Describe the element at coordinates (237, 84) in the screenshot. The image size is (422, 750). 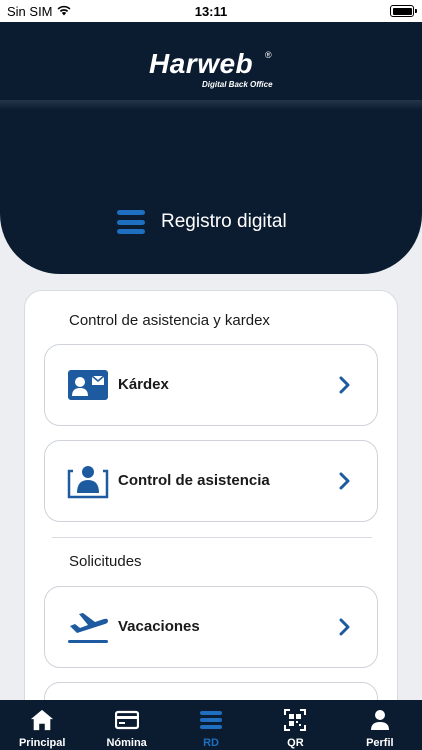
I see `brand-tagline: Digital Back Office` at that location.